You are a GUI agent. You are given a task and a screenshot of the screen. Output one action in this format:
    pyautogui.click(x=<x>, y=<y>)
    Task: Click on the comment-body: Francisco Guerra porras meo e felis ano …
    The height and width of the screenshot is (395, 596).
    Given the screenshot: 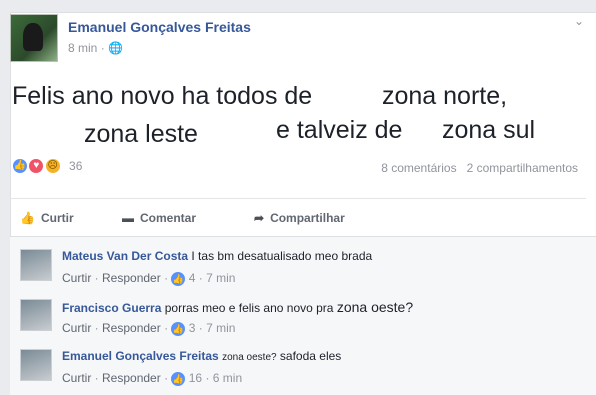 What is the action you would take?
    pyautogui.click(x=237, y=307)
    